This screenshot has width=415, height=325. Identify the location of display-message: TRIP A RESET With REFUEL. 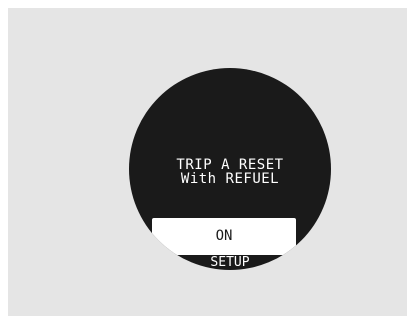
(230, 172).